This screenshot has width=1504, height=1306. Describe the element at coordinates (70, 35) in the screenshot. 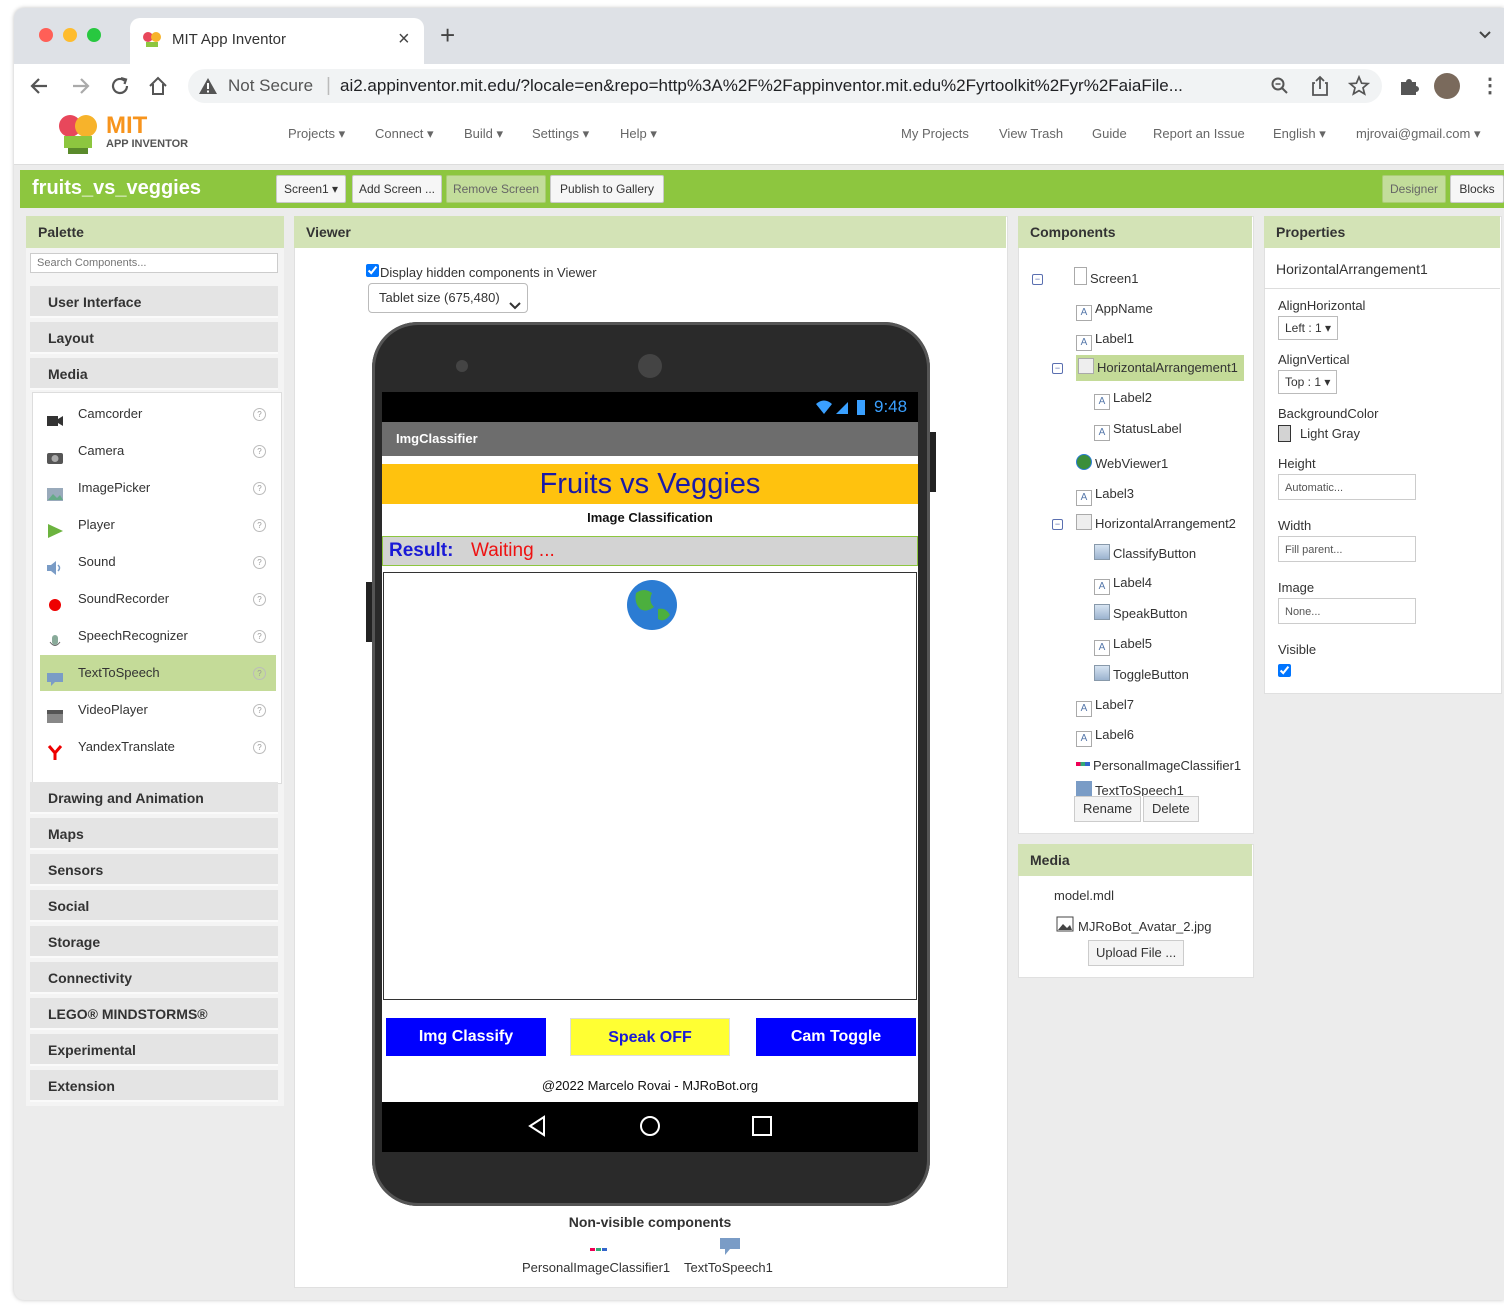

I see `minimize-window-button` at that location.